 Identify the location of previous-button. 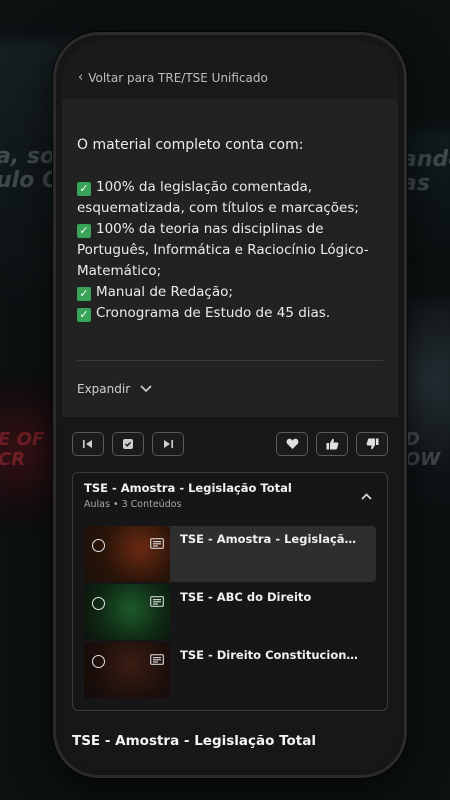
(88, 444).